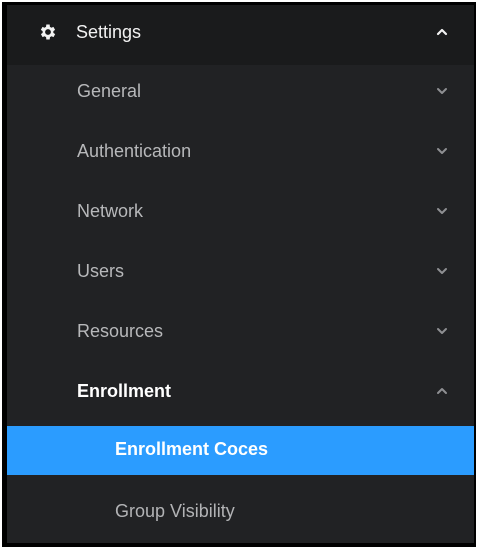 Image resolution: width=480 pixels, height=551 pixels. I want to click on sidebar-item-enrollment: Enrollment, so click(240, 391).